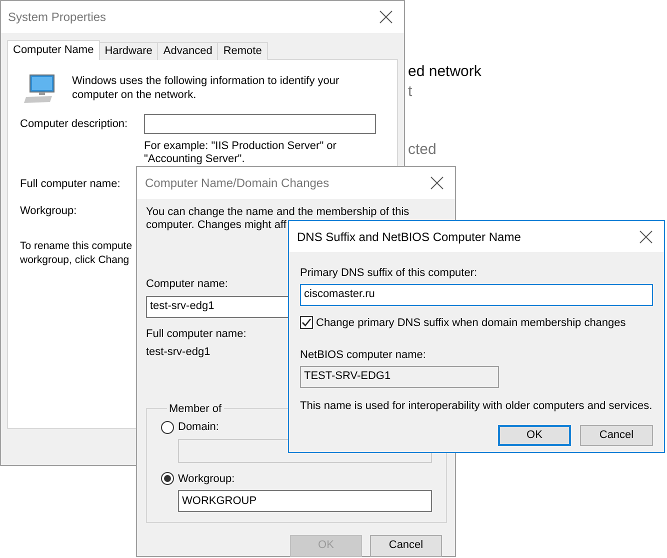 This screenshot has height=558, width=667. Describe the element at coordinates (187, 284) in the screenshot. I see `field-label: Computer name:` at that location.